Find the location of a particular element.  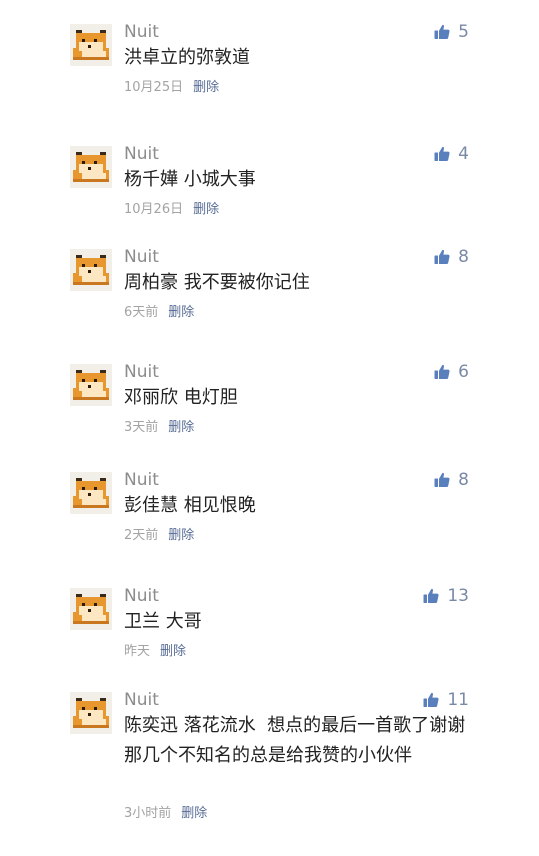

comment-meta: 2天前 删除 is located at coordinates (159, 536).